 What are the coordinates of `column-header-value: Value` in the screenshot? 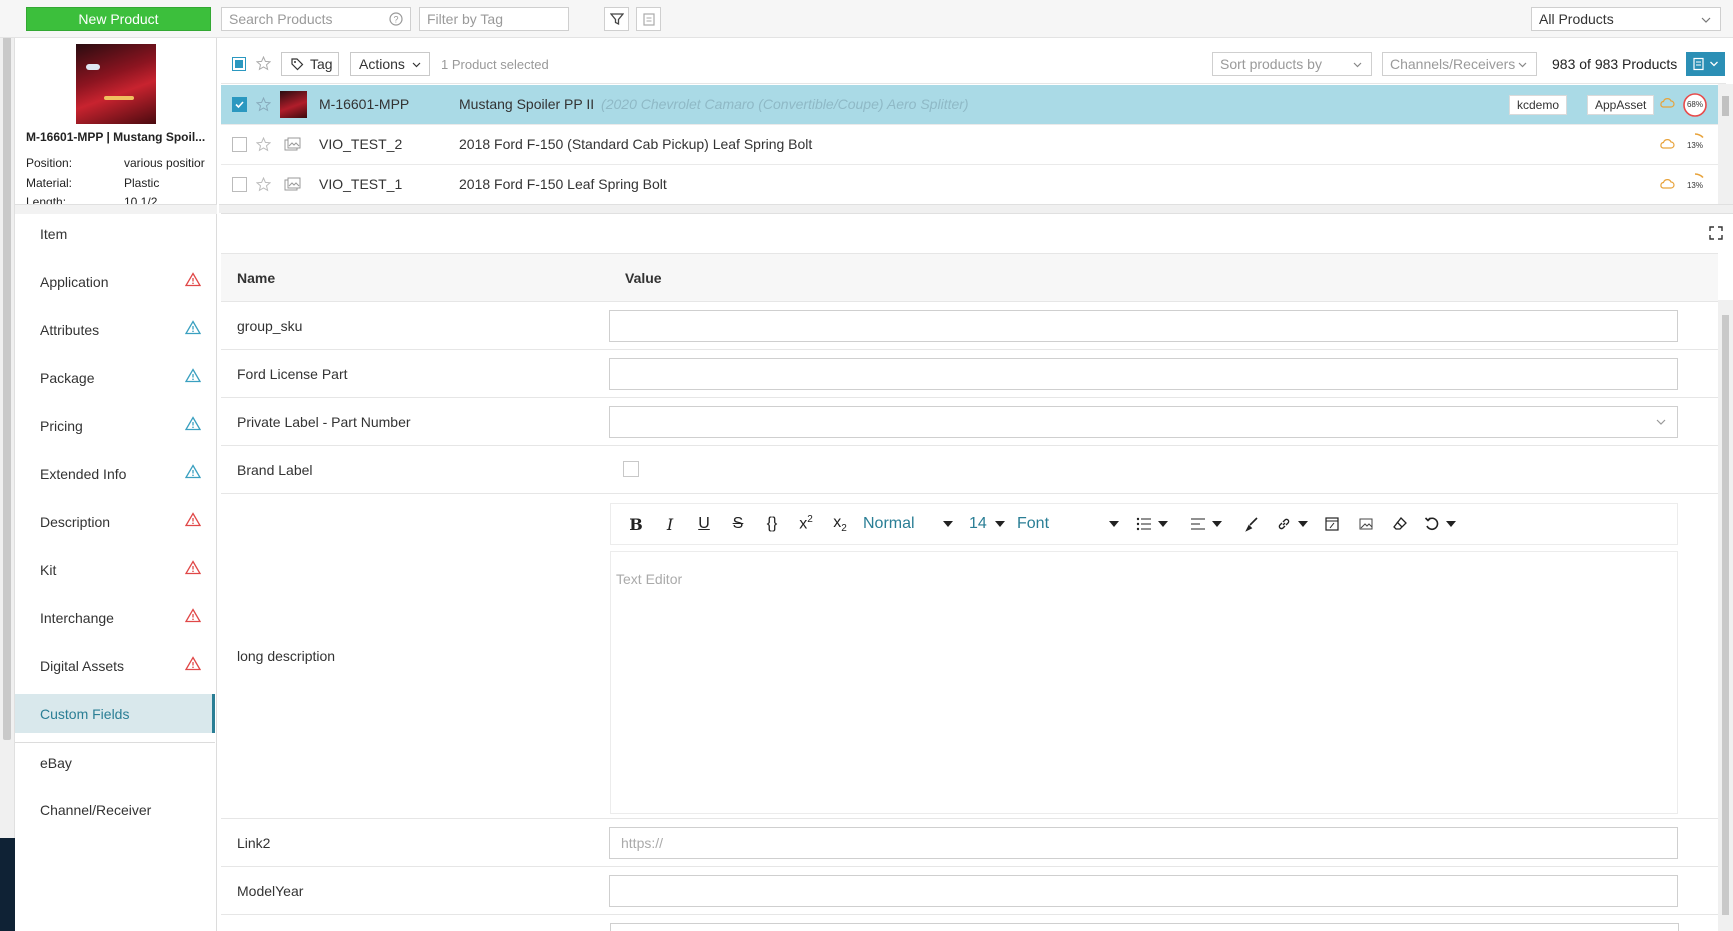 It's located at (643, 278).